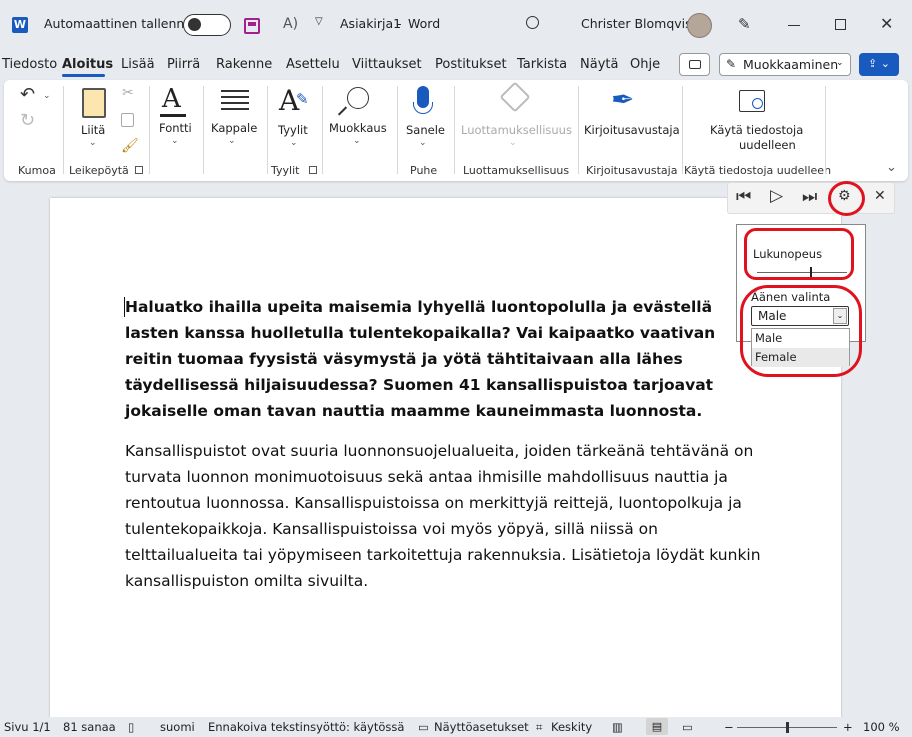  I want to click on text-prediction: Ennakoiva tekstinsyöttö: käytössä, so click(306, 727).